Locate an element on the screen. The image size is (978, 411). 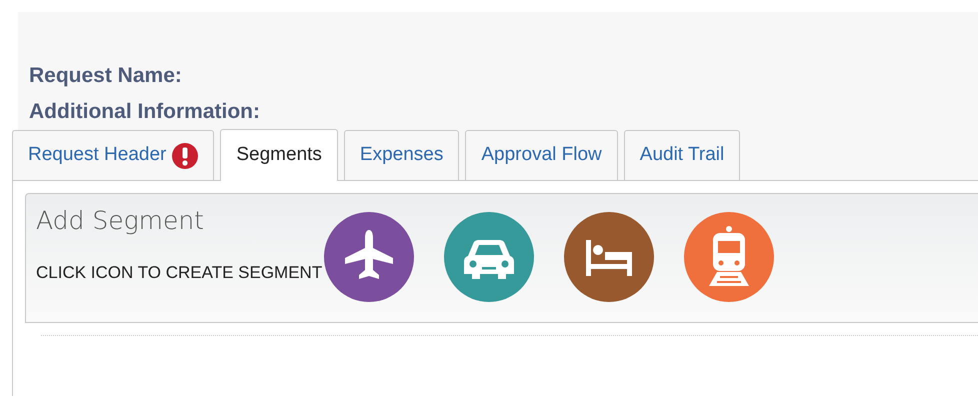
tab: Segments is located at coordinates (279, 155).